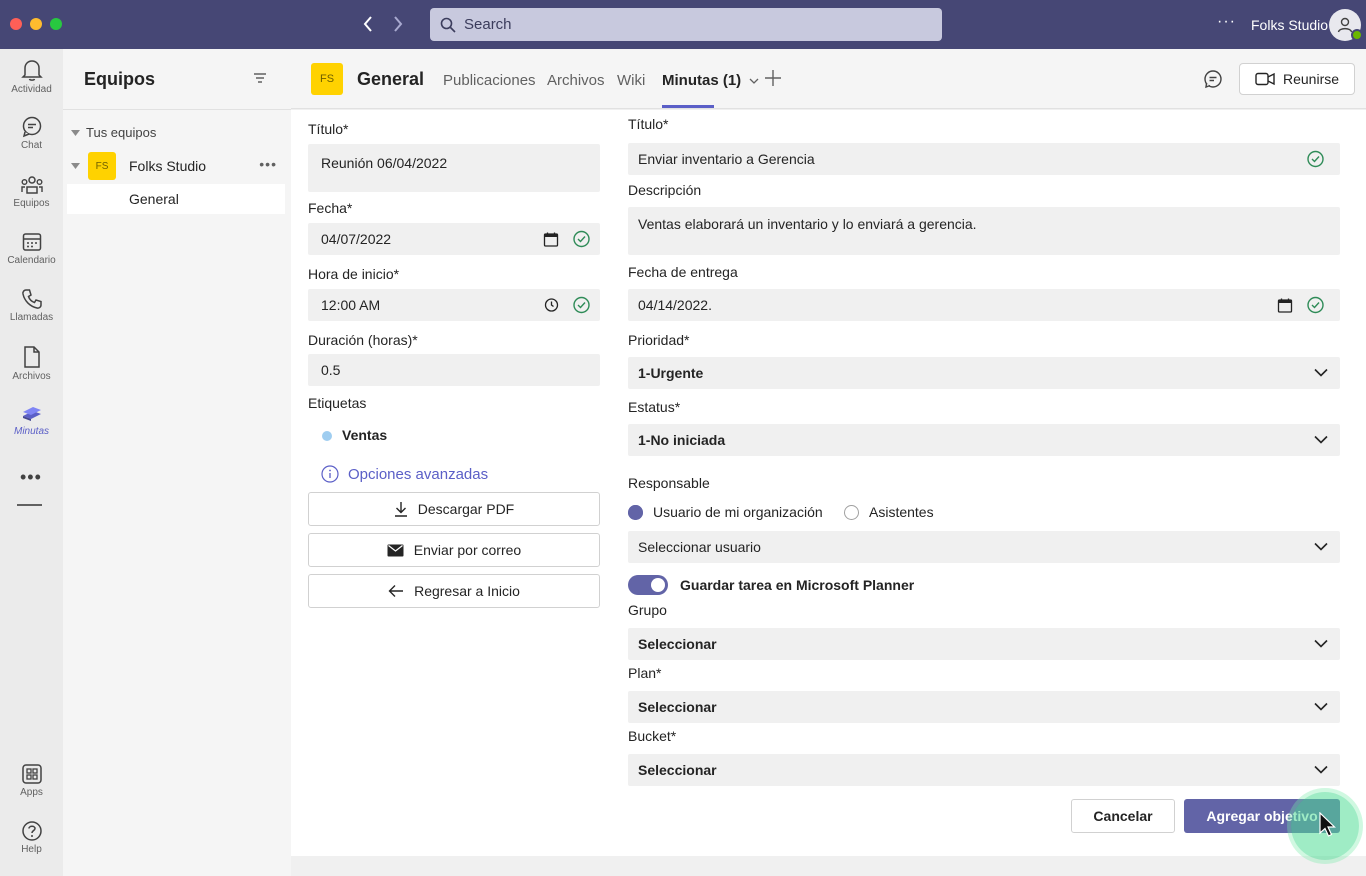 Image resolution: width=1366 pixels, height=876 pixels. Describe the element at coordinates (29, 505) in the screenshot. I see `rail-divider` at that location.